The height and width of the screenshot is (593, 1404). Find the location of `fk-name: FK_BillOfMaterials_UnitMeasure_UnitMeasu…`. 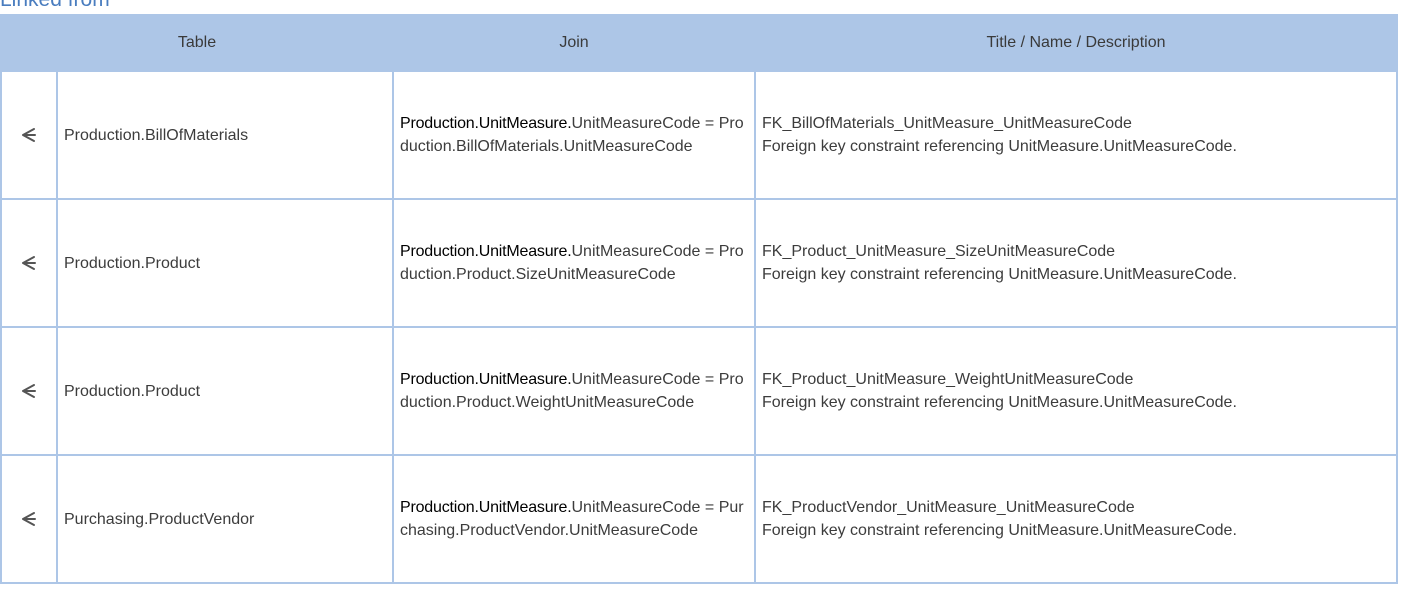

fk-name: FK_BillOfMaterials_UnitMeasure_UnitMeasu… is located at coordinates (947, 123).